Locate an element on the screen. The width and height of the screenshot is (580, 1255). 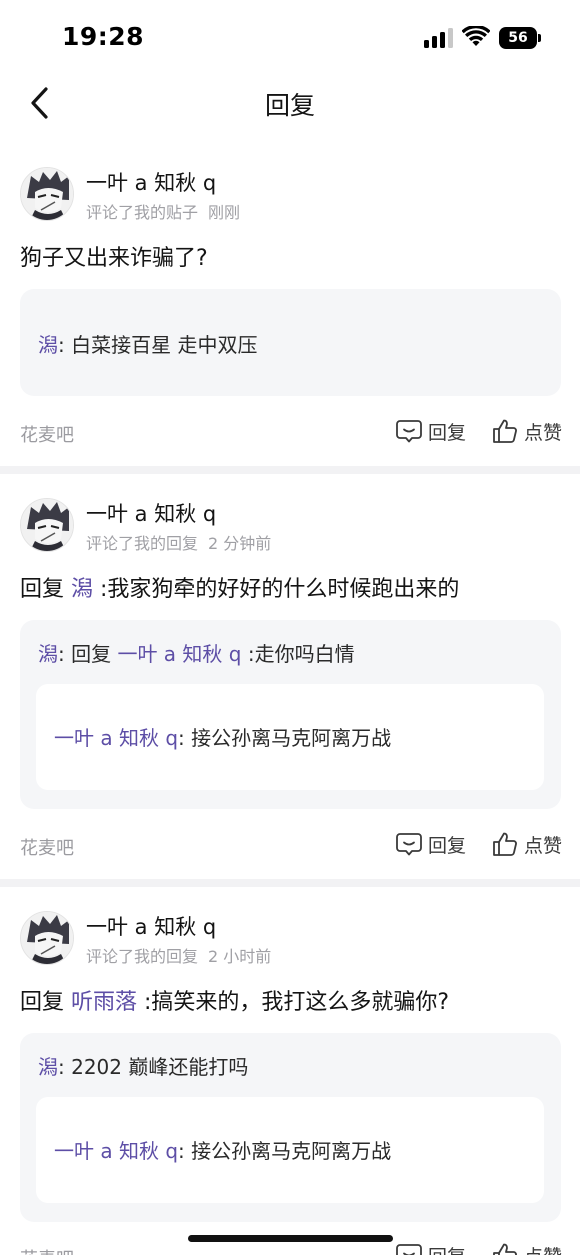
status-bar: 19:28 56 is located at coordinates (290, 36).